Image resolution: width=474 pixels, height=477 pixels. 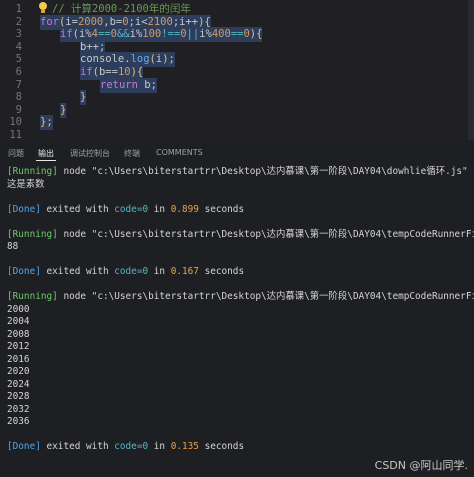 What do you see at coordinates (26, 184) in the screenshot?
I see `output-line: 这是素数` at bounding box center [26, 184].